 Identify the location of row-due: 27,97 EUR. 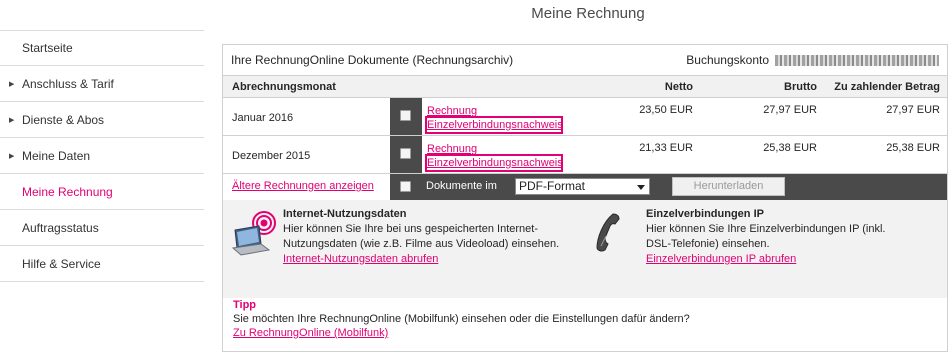
(913, 110).